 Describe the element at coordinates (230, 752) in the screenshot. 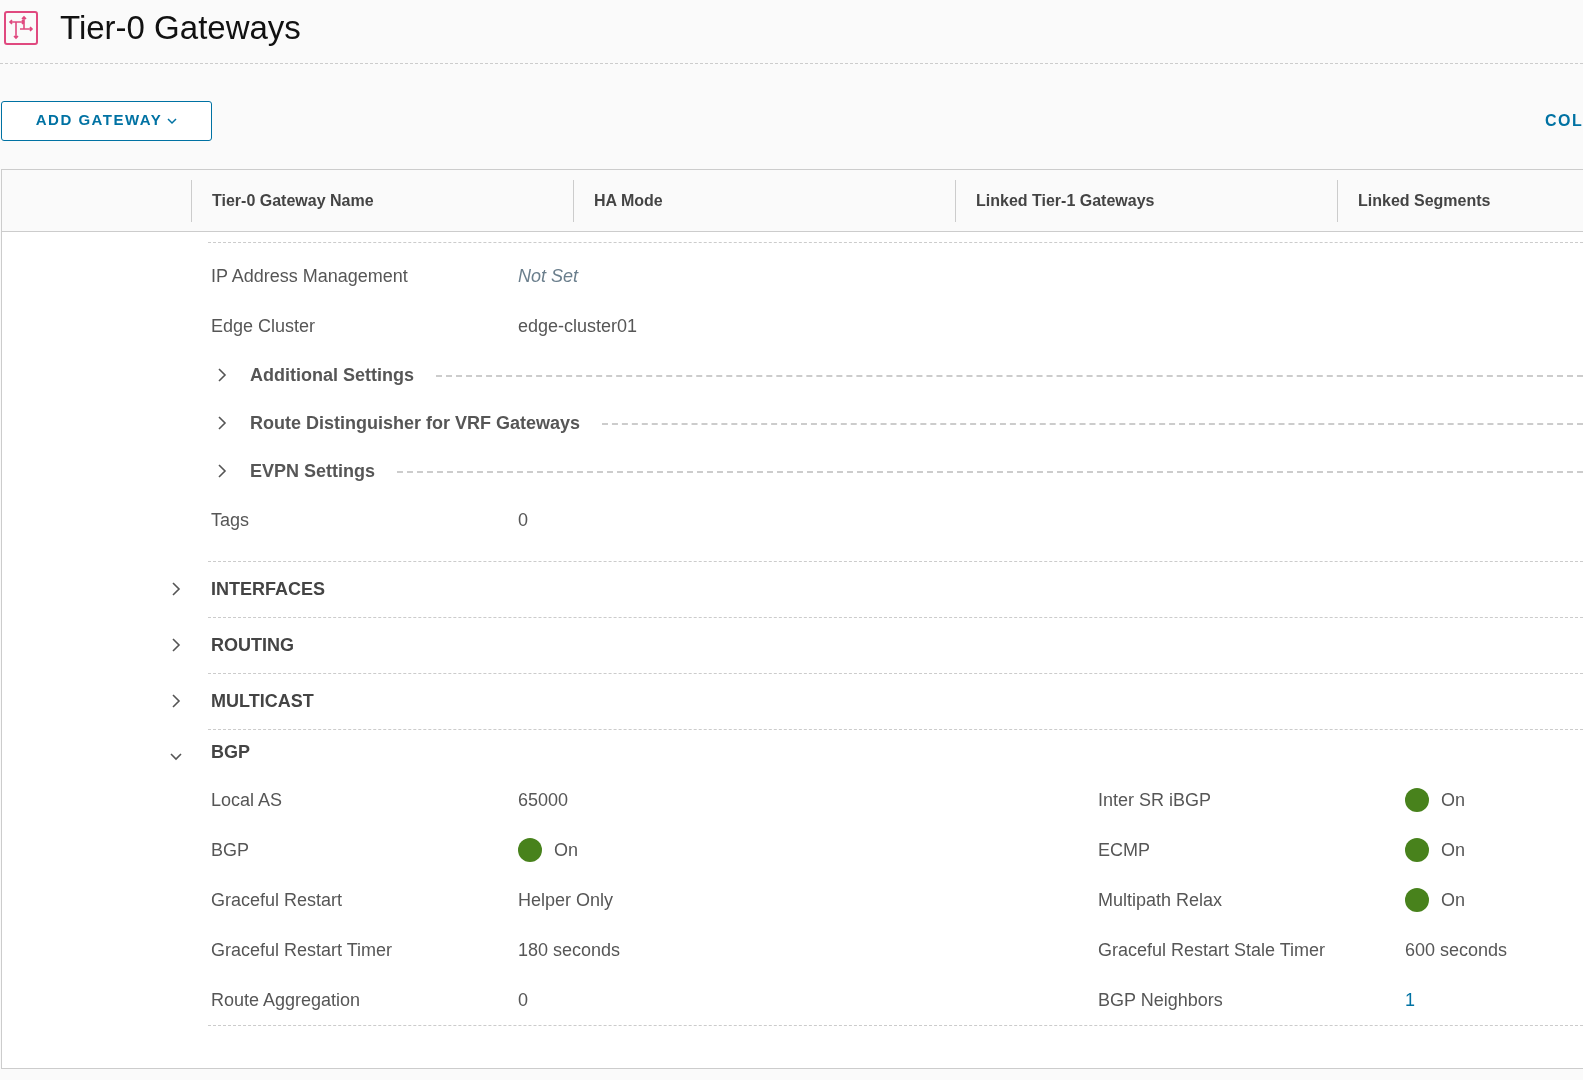

I see `section-toggle: BGP` at that location.